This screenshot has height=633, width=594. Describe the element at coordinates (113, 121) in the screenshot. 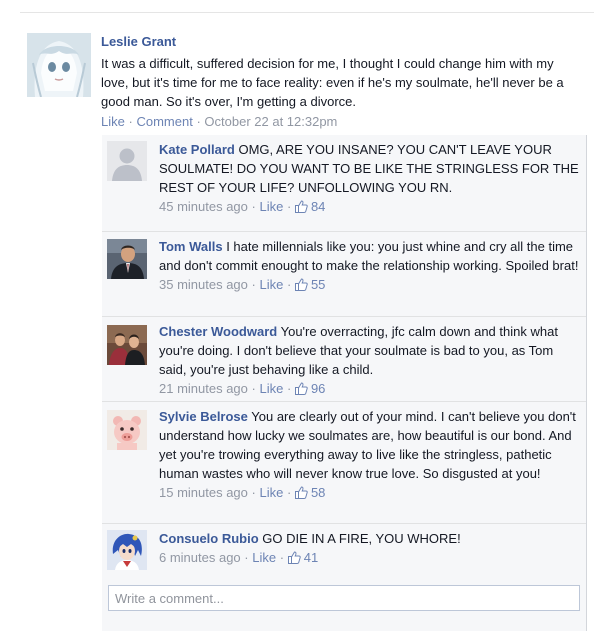

I see `post-like-link: Like` at that location.